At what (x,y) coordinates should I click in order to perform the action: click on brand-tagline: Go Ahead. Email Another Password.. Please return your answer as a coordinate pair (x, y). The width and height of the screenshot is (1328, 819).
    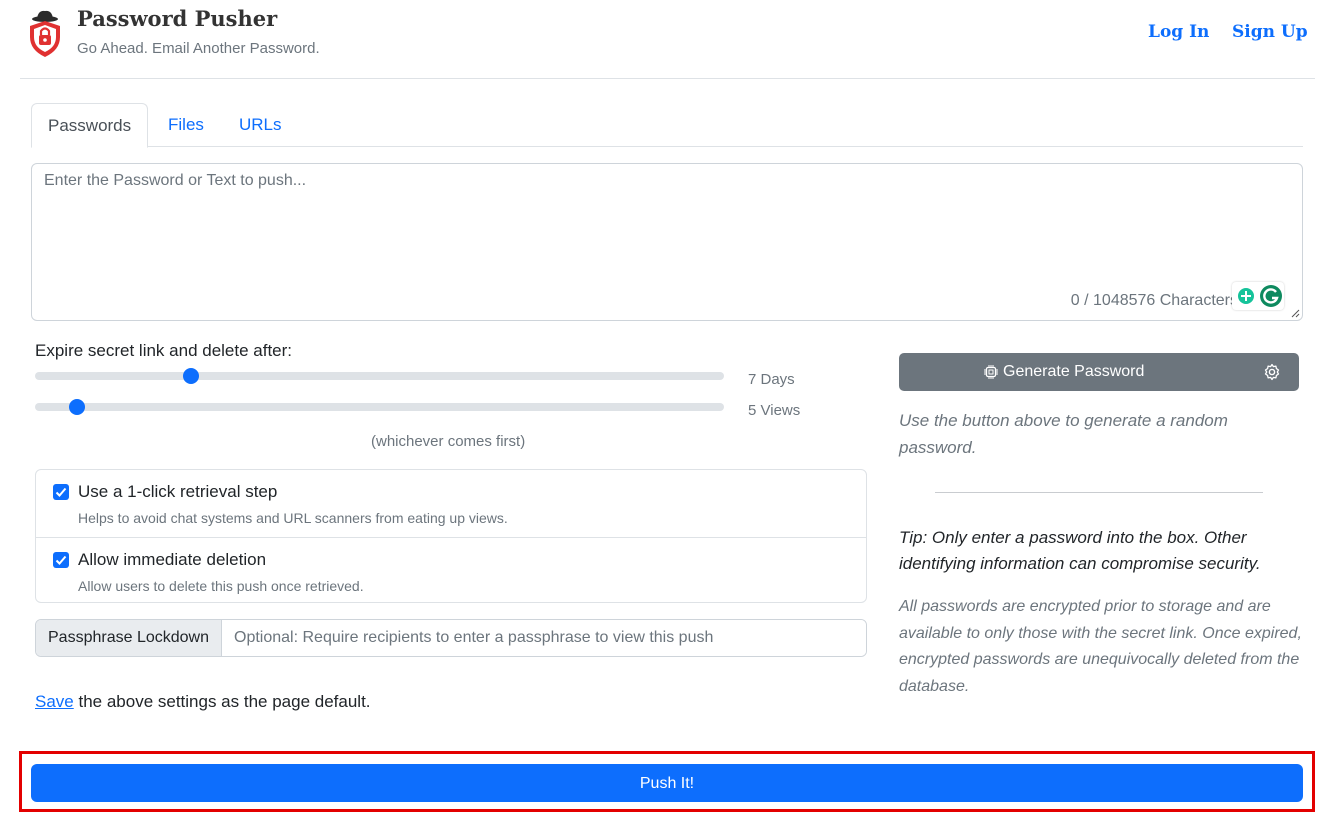
    Looking at the image, I should click on (198, 48).